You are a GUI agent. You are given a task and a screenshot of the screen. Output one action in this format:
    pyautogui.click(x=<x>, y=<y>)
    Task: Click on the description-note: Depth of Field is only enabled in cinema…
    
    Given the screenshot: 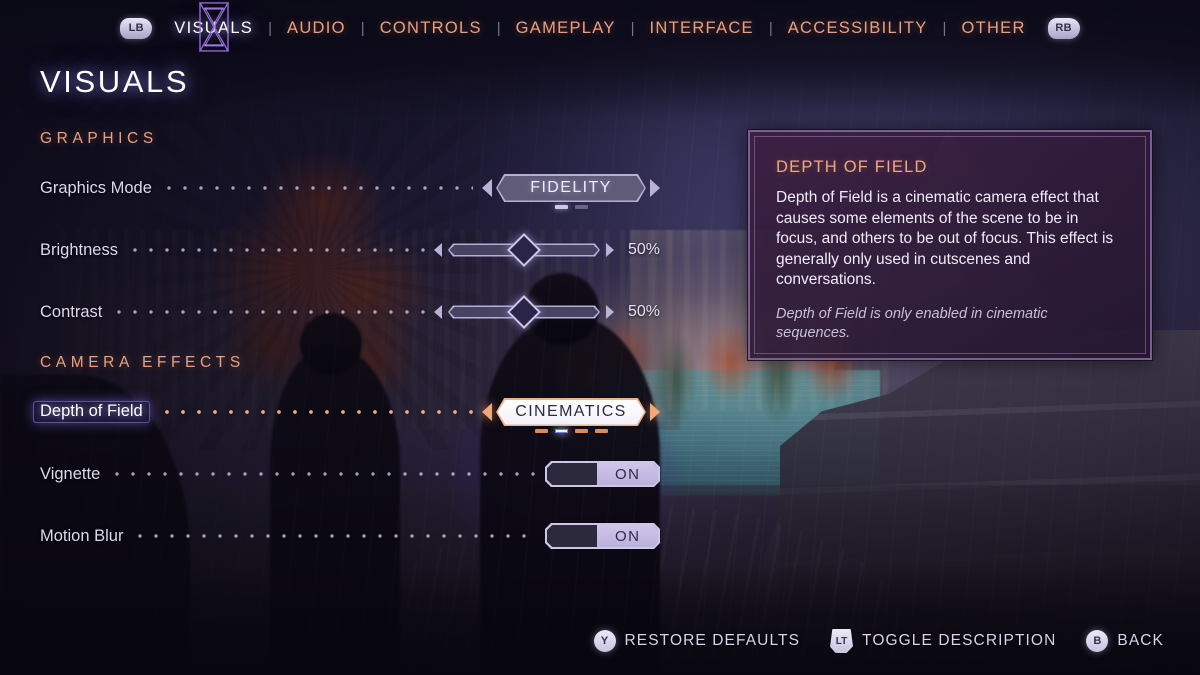 What is the action you would take?
    pyautogui.click(x=912, y=323)
    